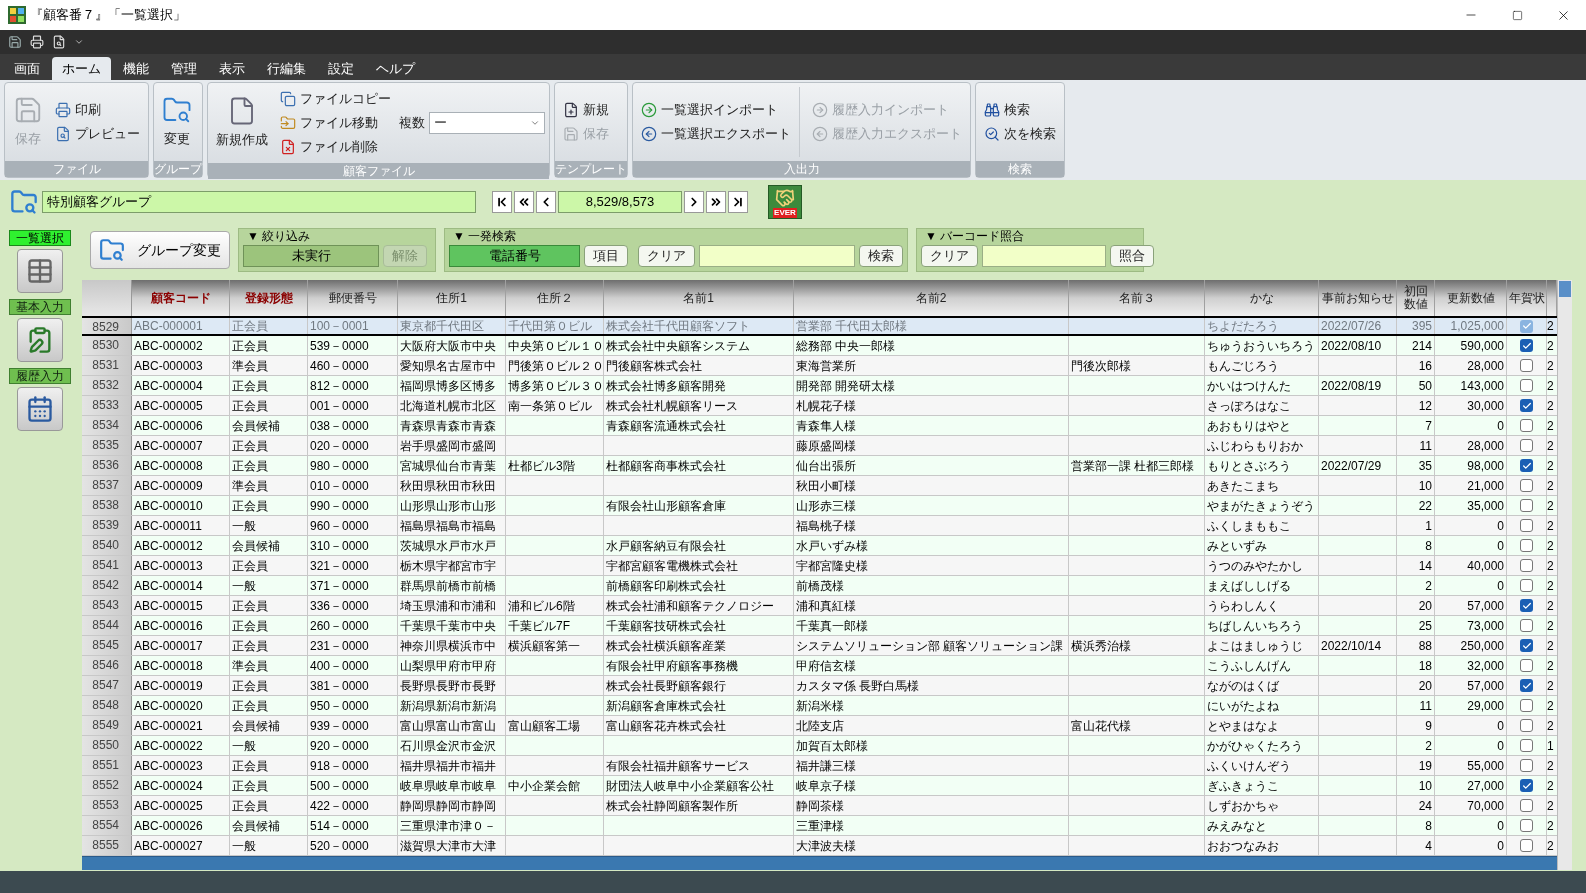 The image size is (1586, 893). I want to click on side-menu-tab: 一覧選択, so click(40, 238).